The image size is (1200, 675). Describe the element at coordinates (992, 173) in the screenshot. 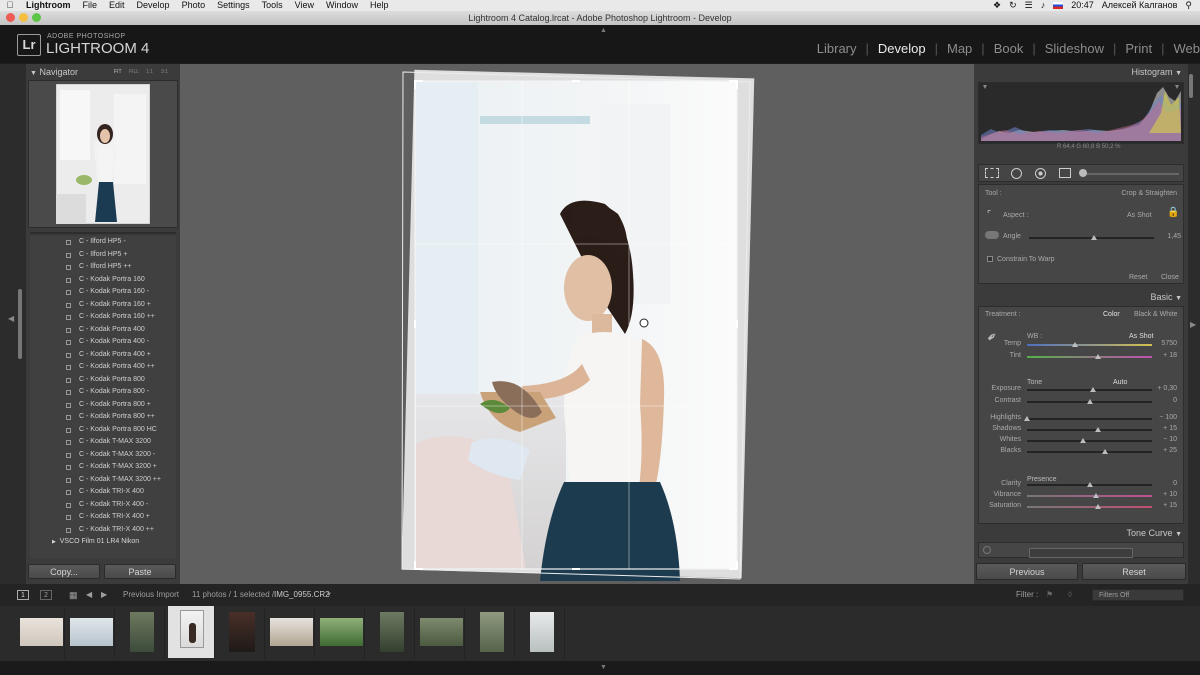

I see `crop-overlay-tool-icon` at that location.